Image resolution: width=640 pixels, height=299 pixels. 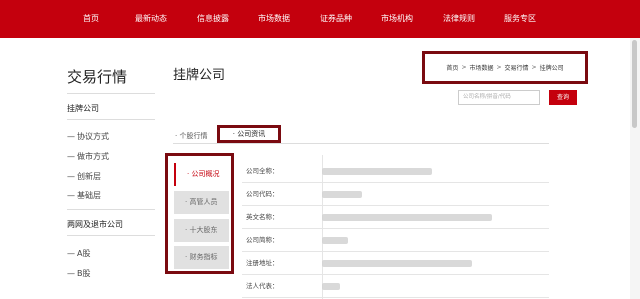 I want to click on nav-item-latest-news: 最新动态, so click(x=151, y=19).